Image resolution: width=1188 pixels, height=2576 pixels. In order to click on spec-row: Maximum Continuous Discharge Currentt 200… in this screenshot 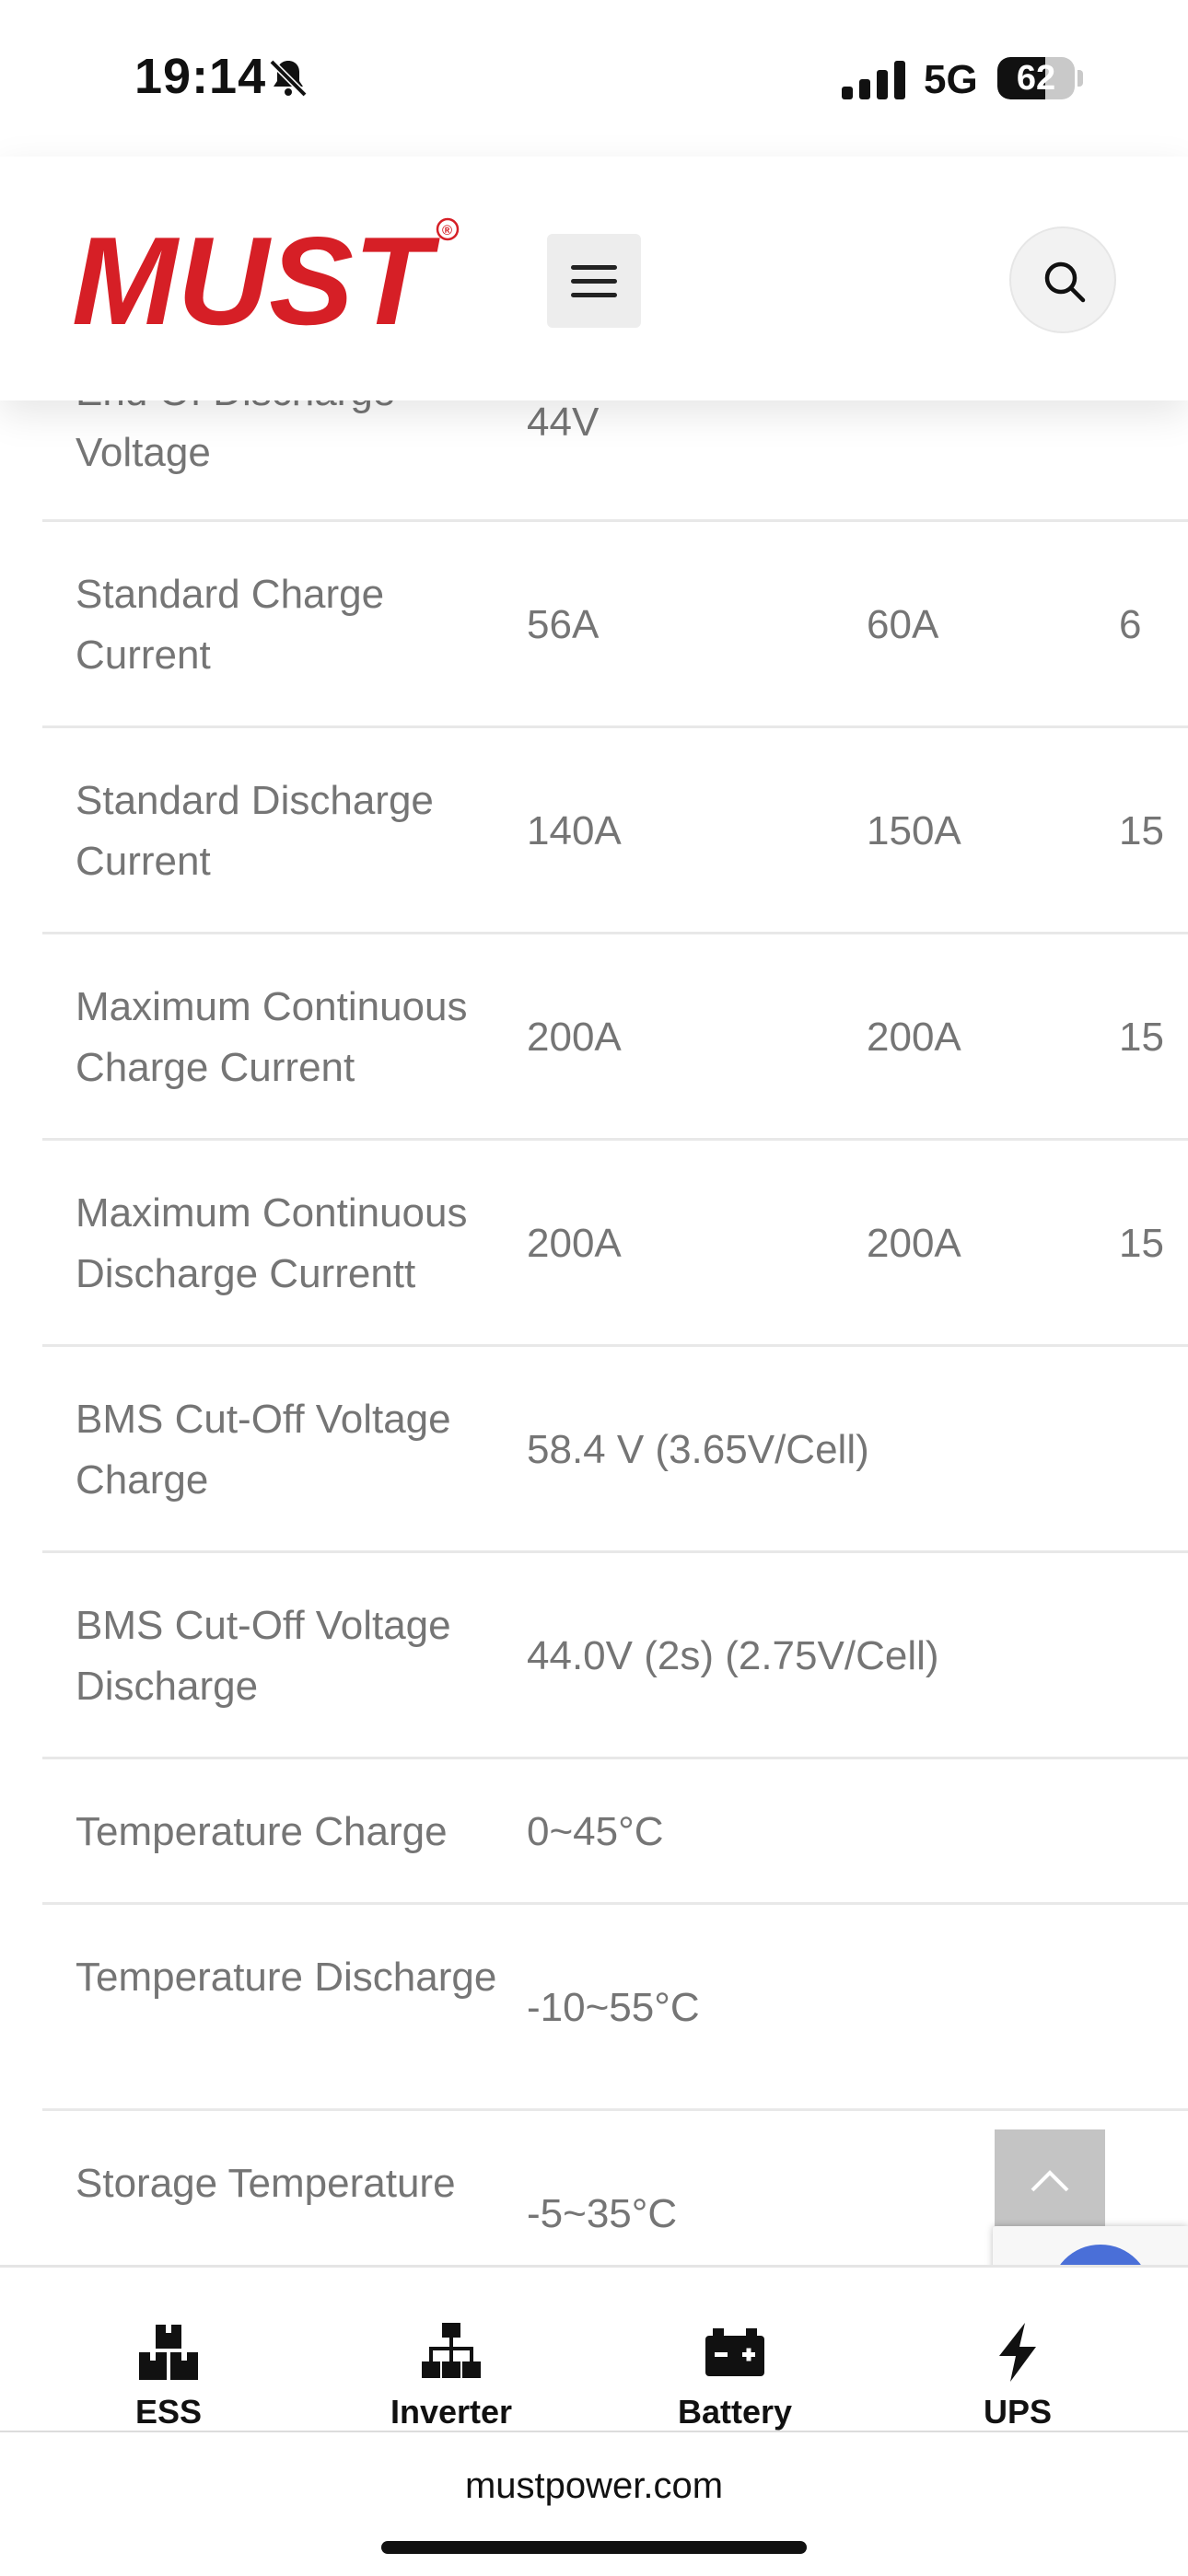, I will do `click(615, 1244)`.